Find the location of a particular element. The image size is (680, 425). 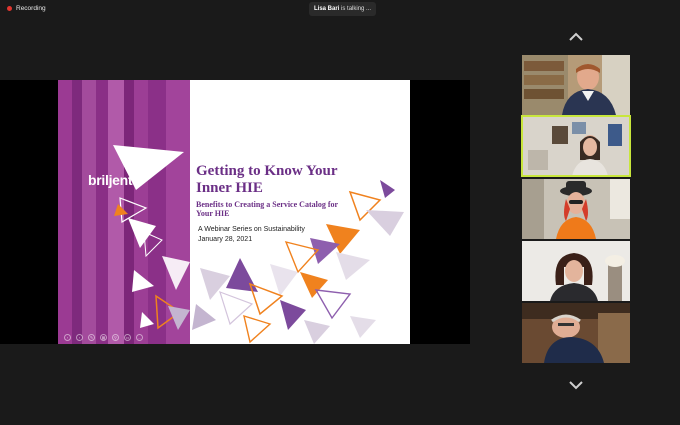

next-slide-icon: › is located at coordinates (79, 337).